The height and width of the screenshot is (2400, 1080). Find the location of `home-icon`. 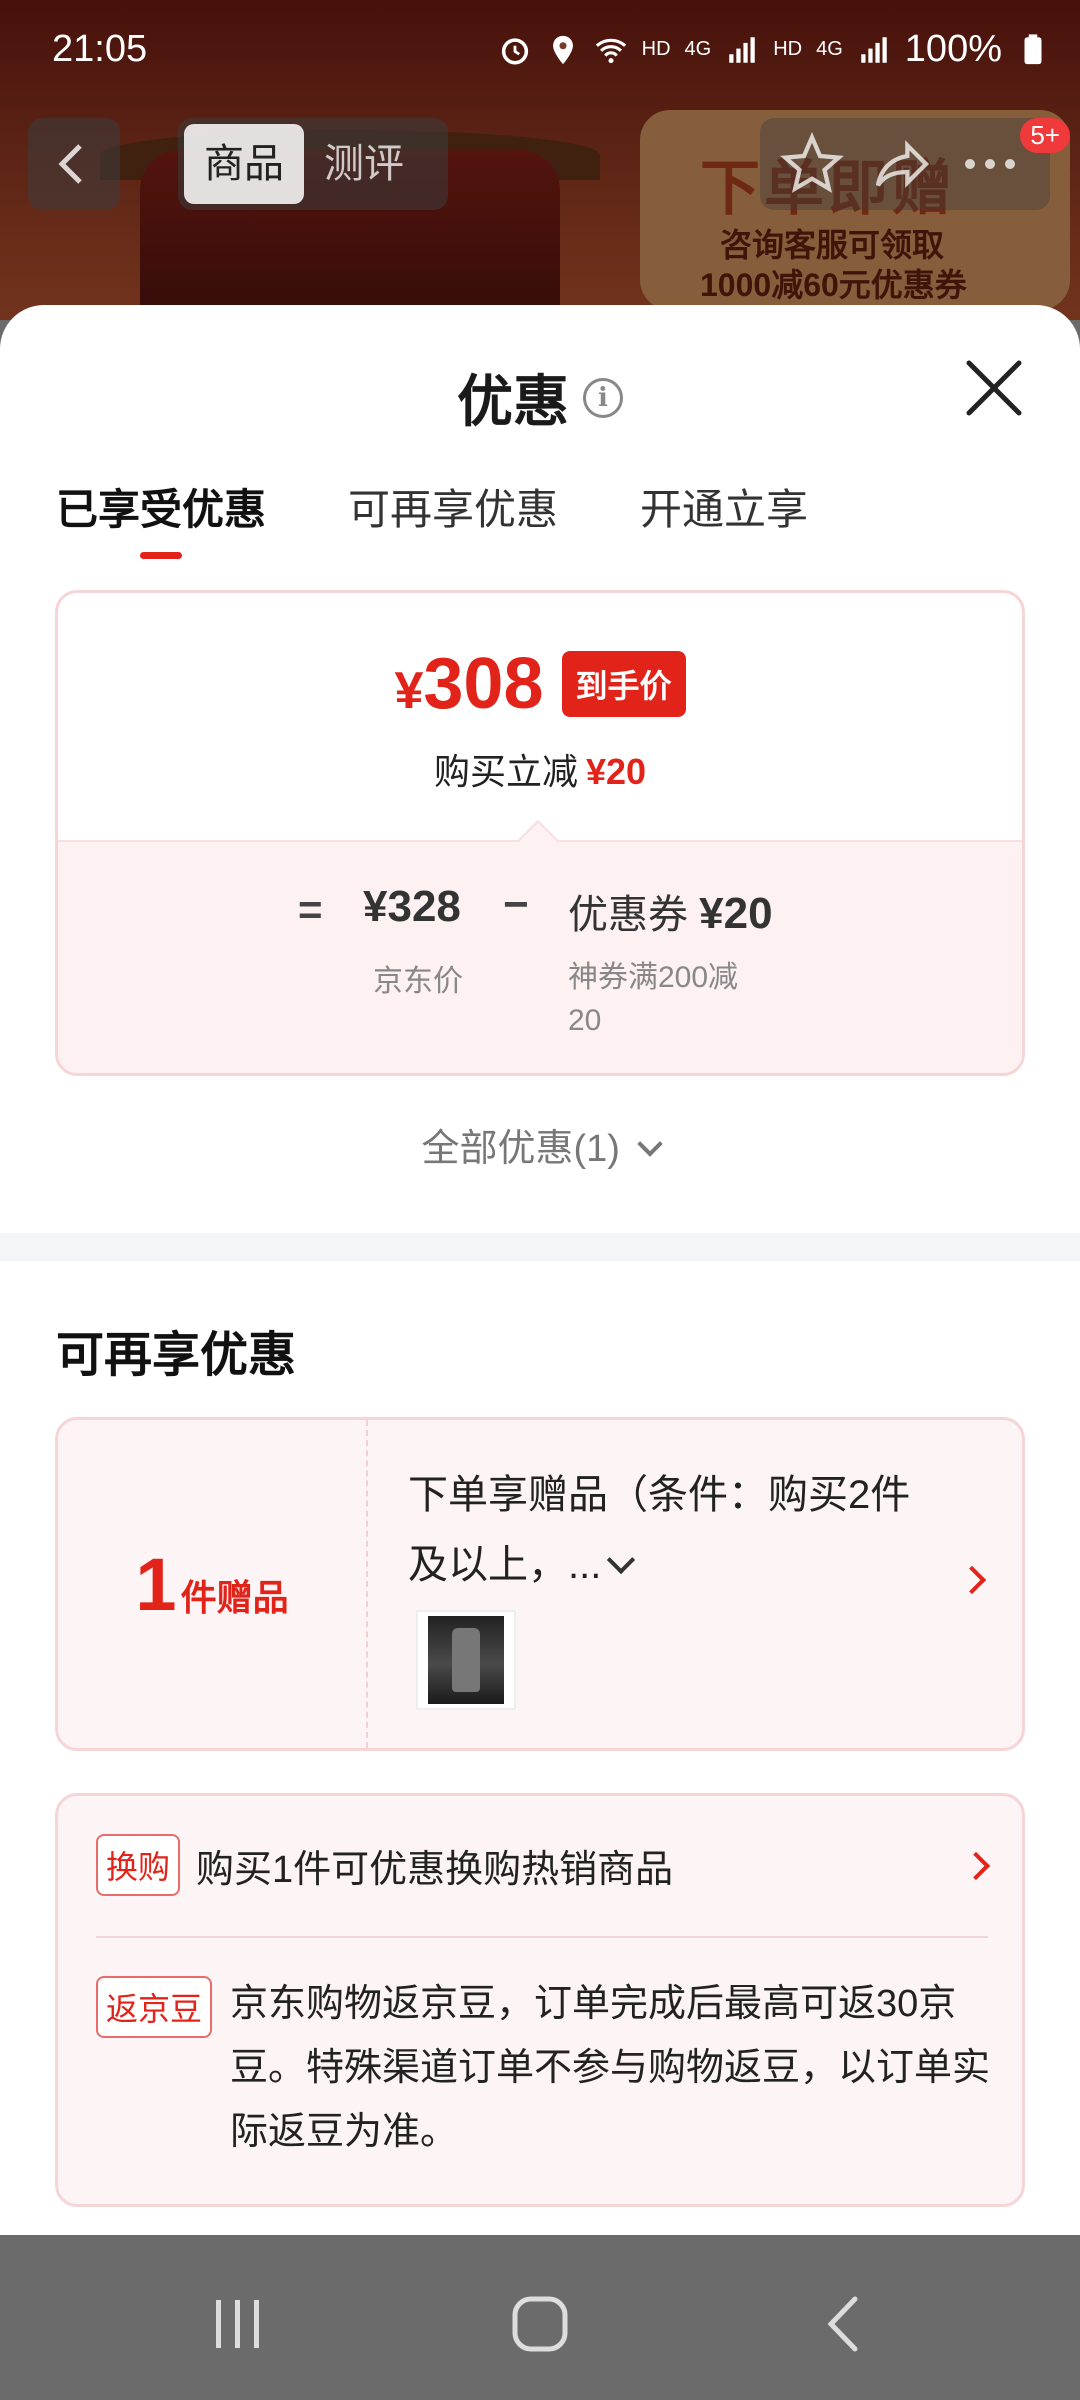

home-icon is located at coordinates (540, 2324).